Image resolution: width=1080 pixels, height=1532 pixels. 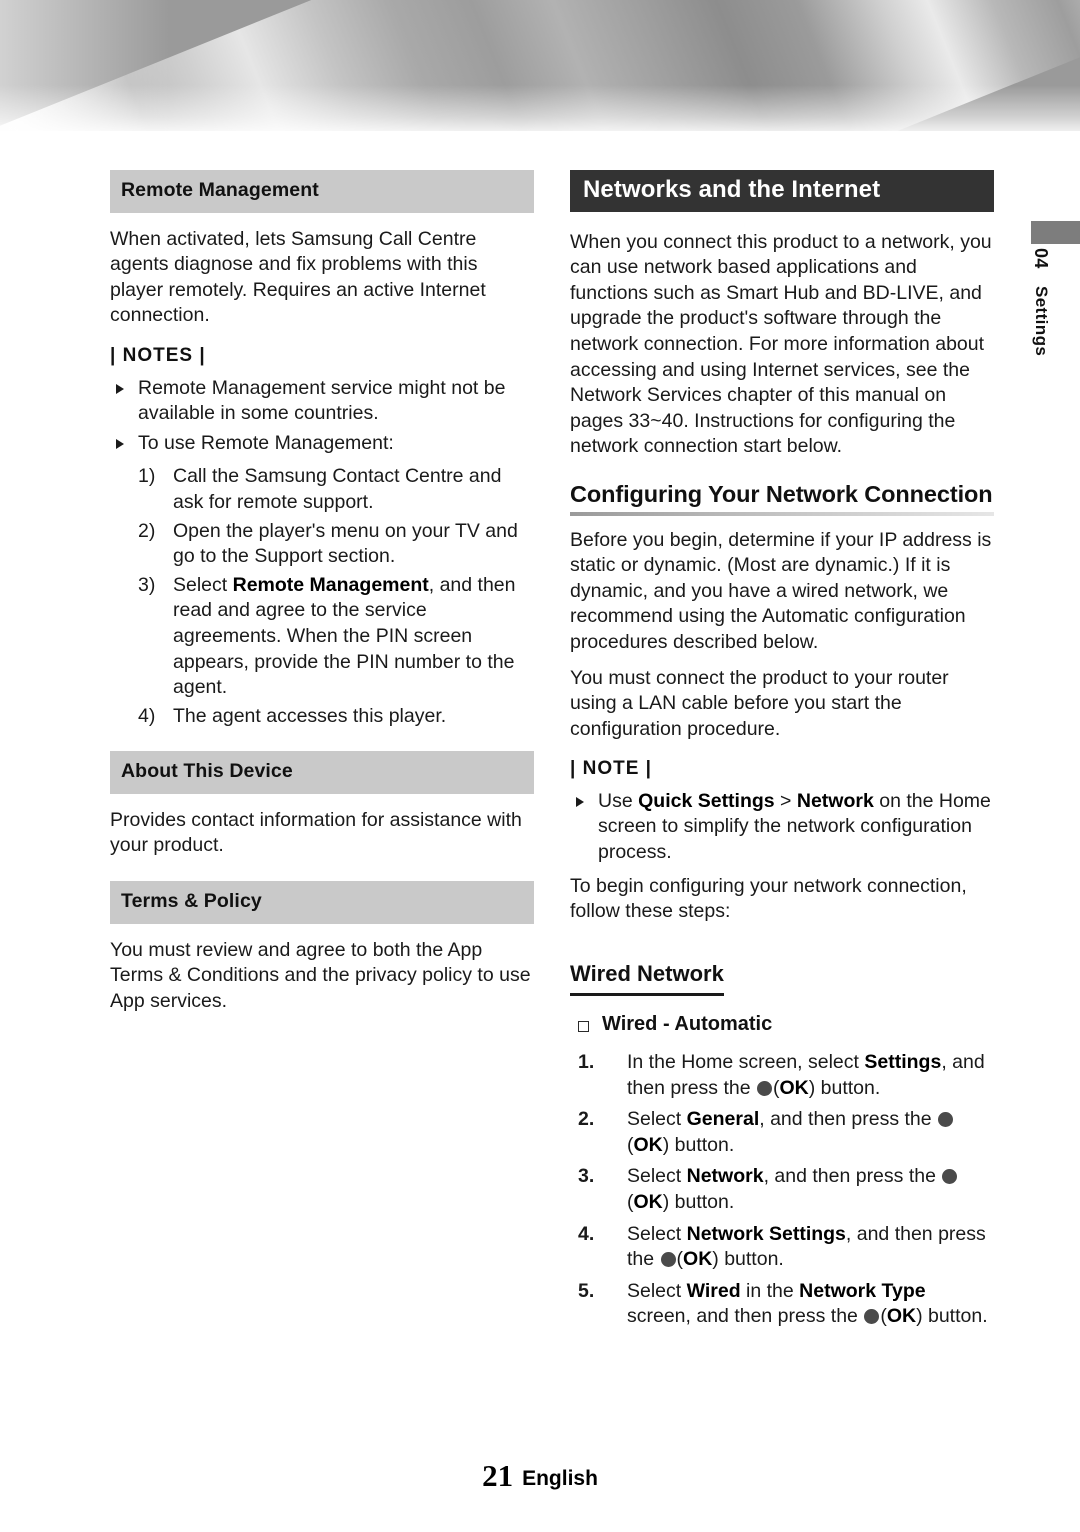 What do you see at coordinates (266, 442) in the screenshot?
I see `note-text: To use Remote Management:` at bounding box center [266, 442].